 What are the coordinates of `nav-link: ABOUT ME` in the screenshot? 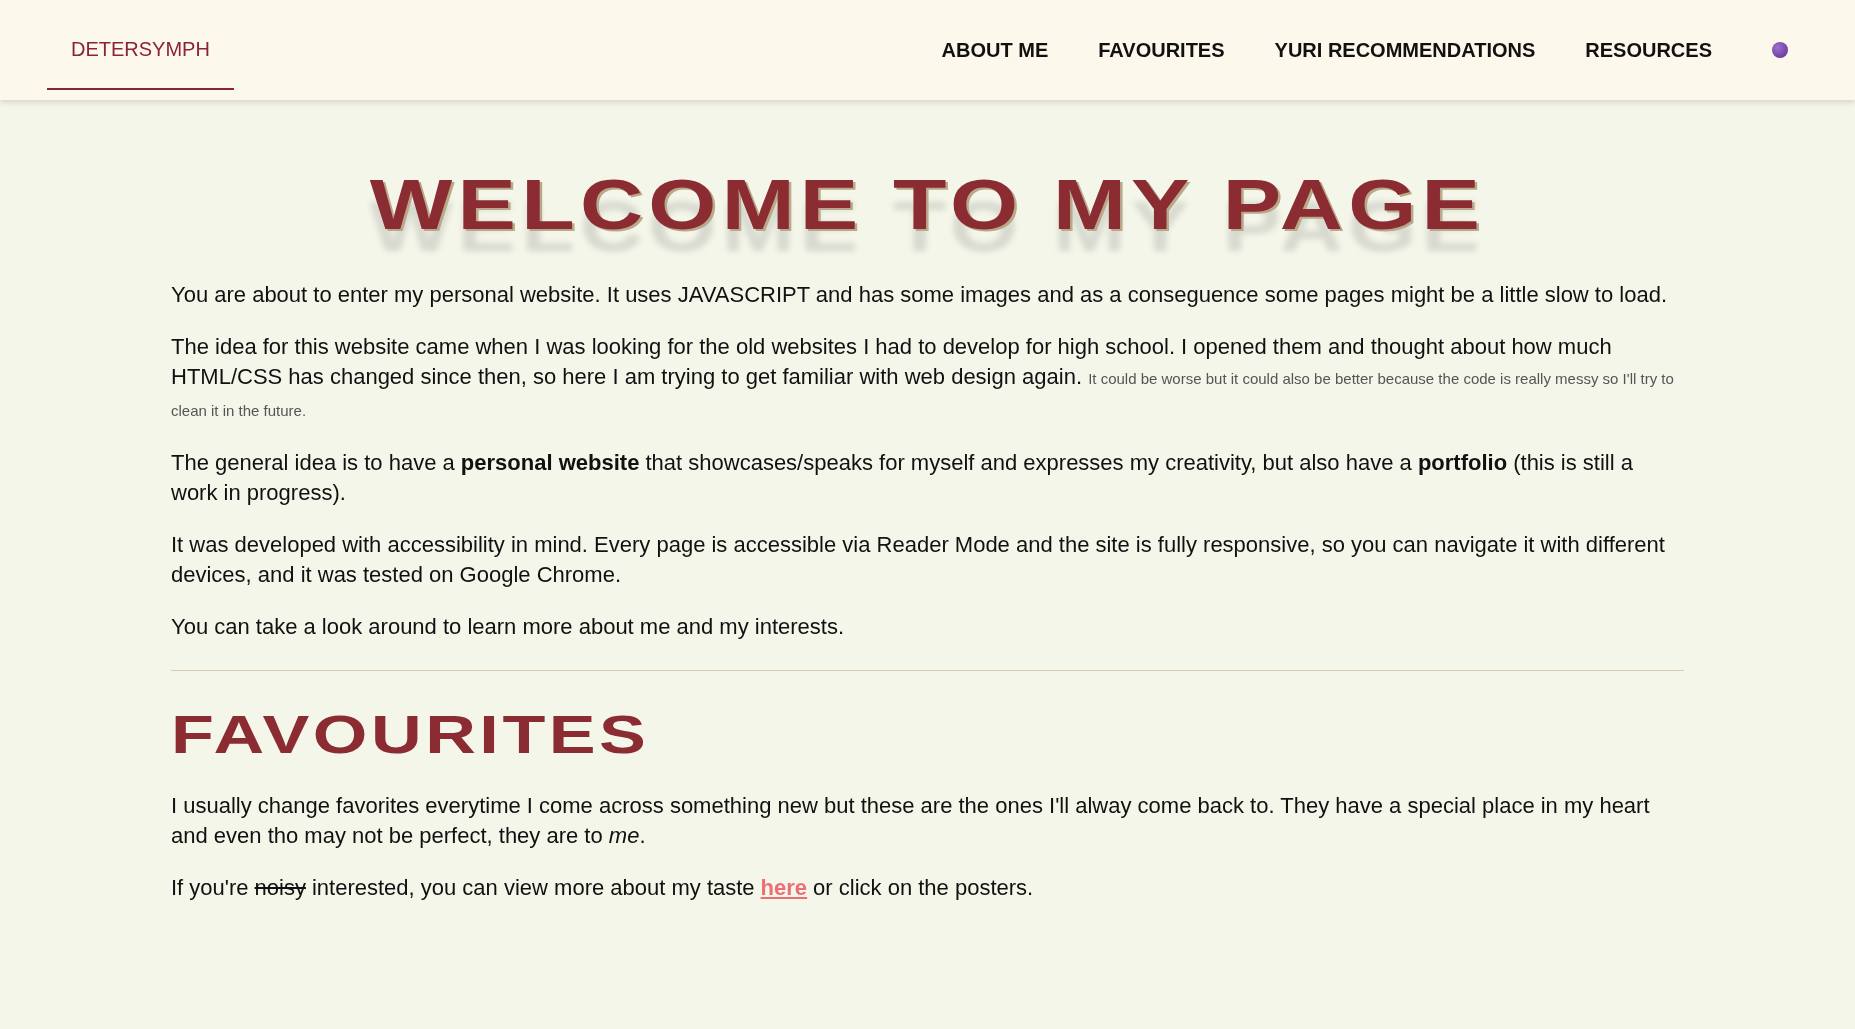 It's located at (995, 50).